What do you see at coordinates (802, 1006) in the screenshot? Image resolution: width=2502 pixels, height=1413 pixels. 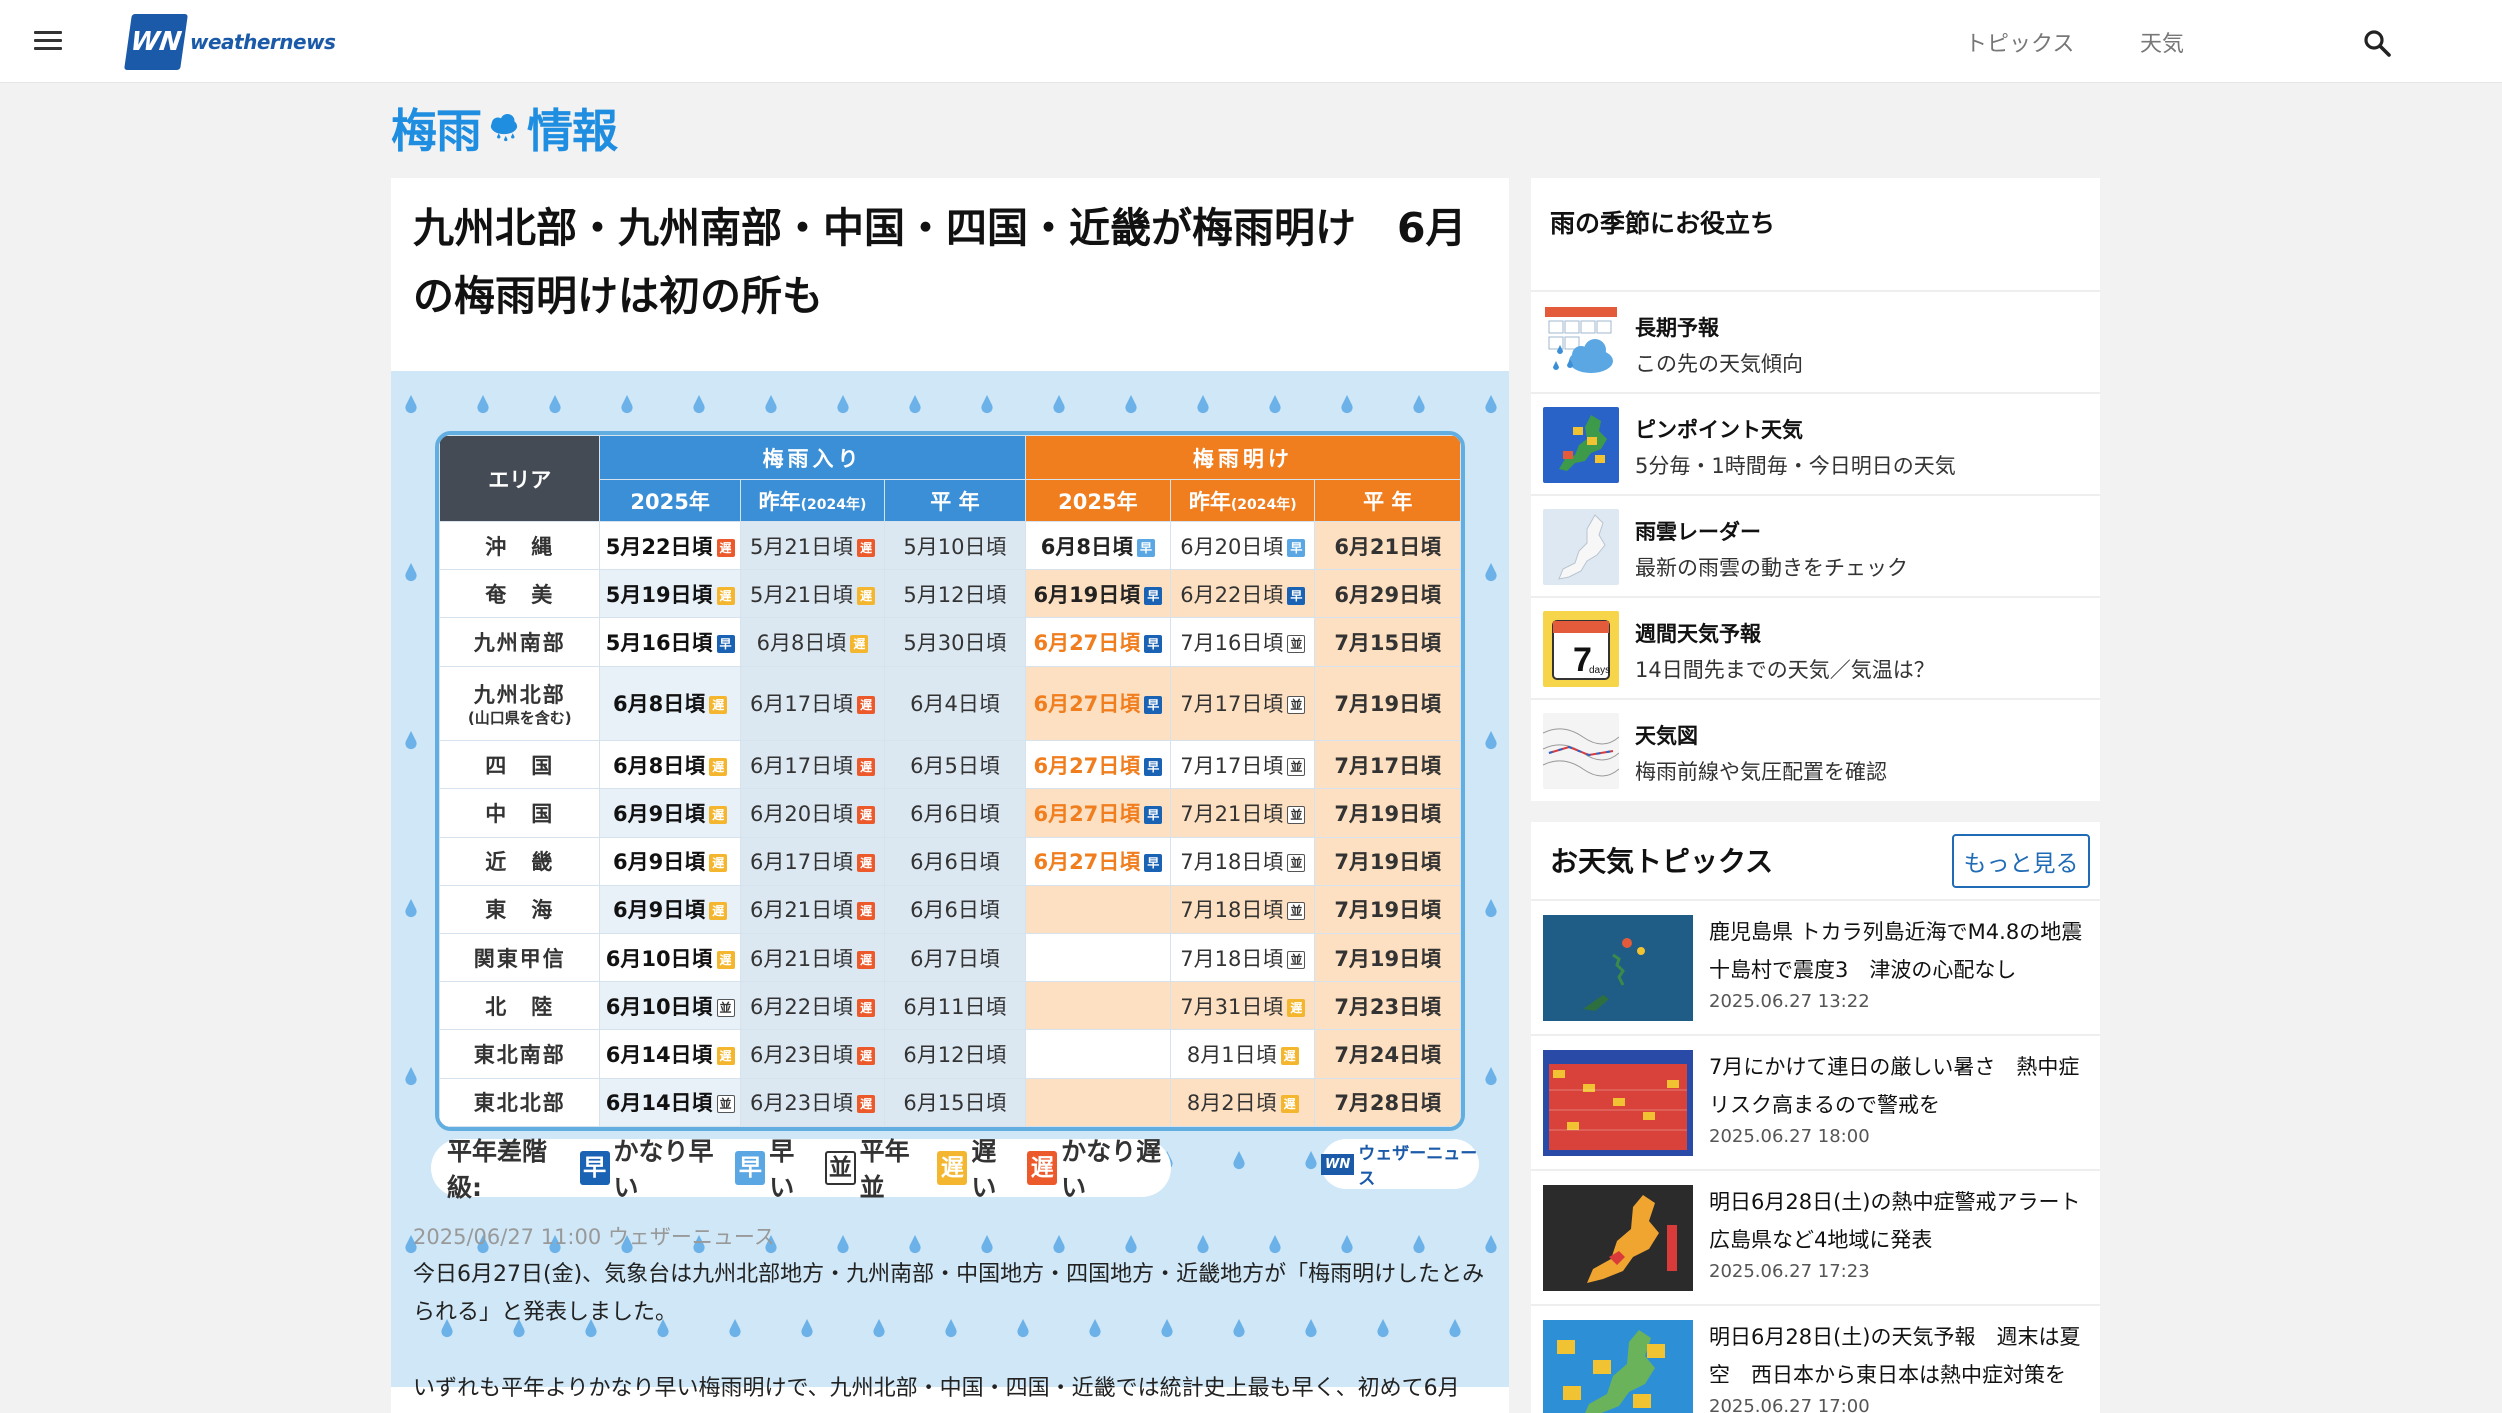 I see `entry-2024-cell-value: 6月22日頃` at bounding box center [802, 1006].